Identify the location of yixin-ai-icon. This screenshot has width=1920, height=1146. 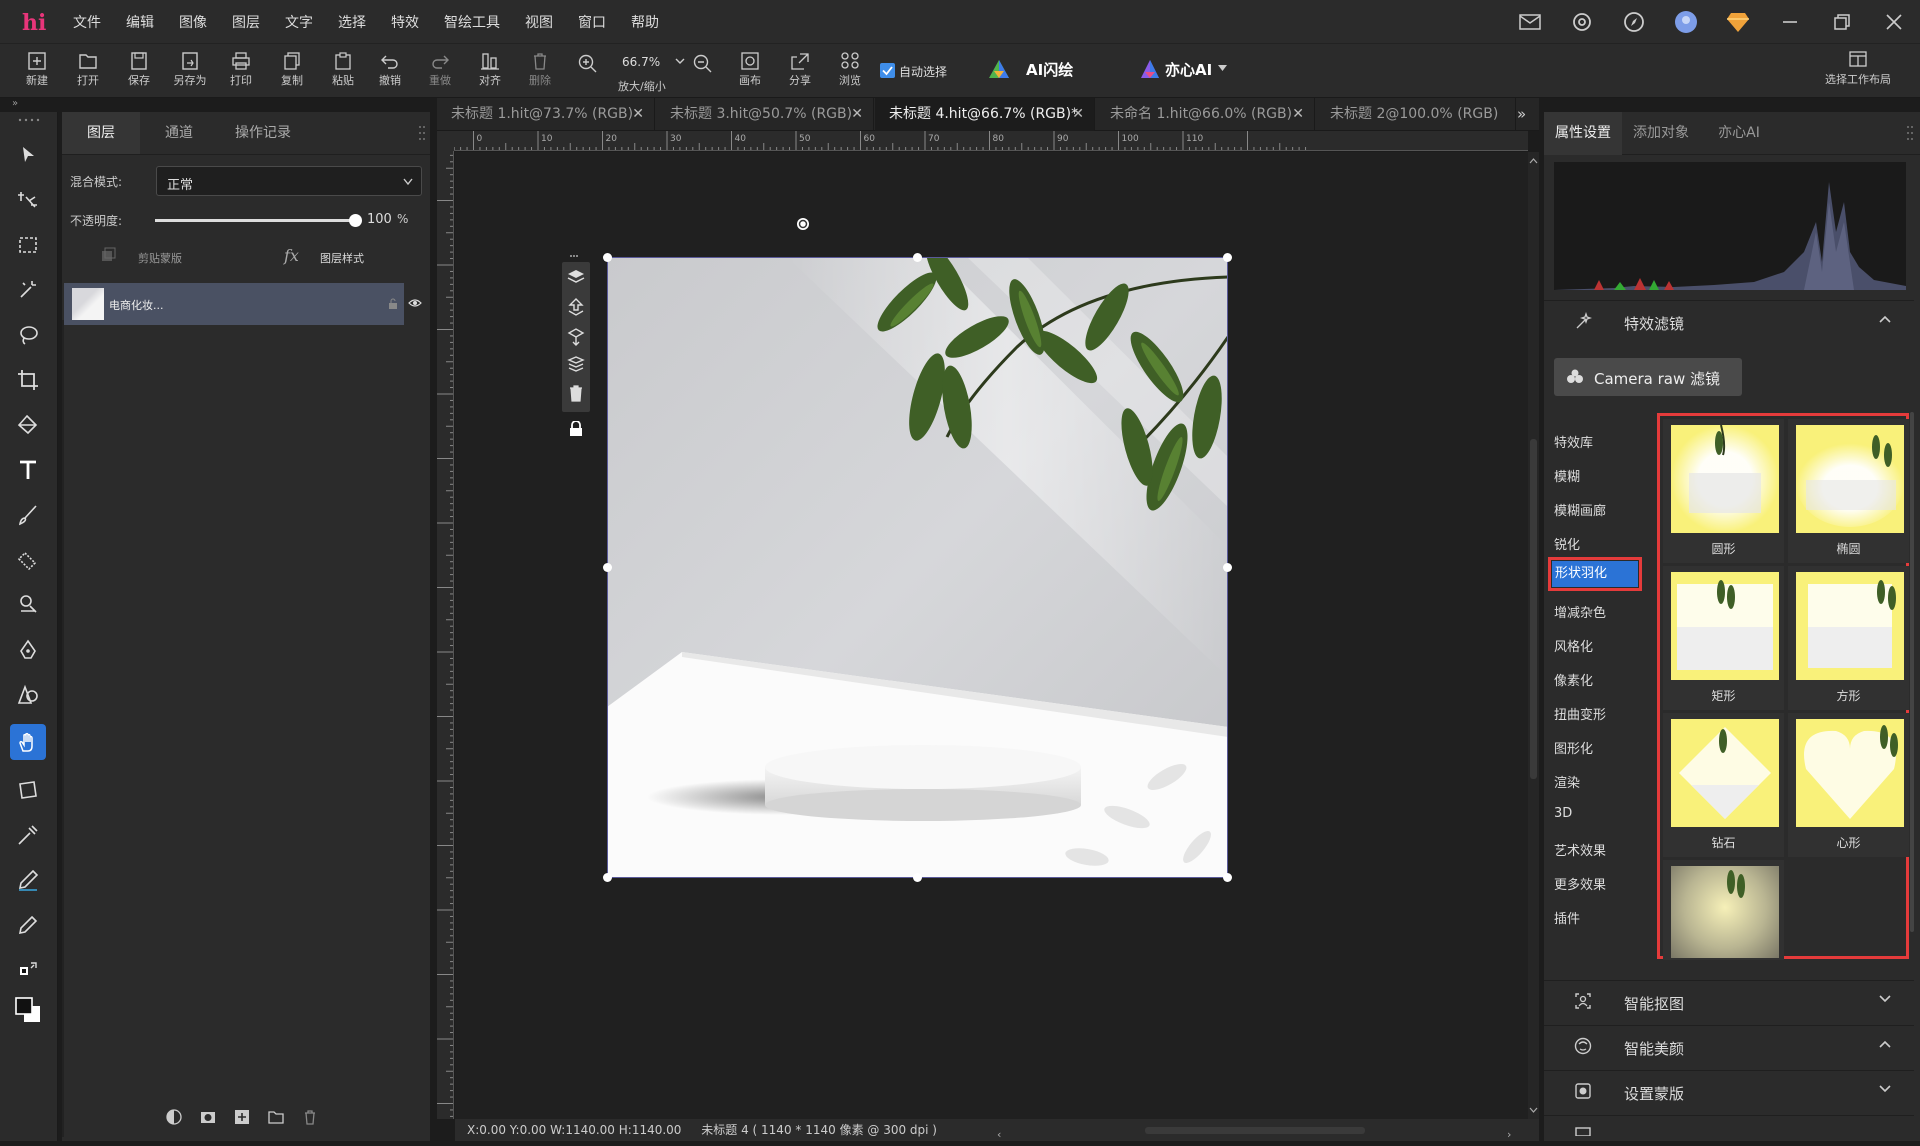
(1150, 69).